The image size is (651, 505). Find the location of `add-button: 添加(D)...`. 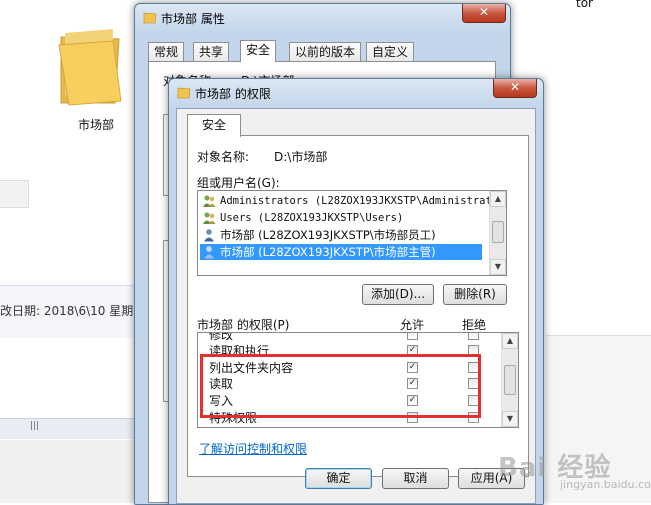

add-button: 添加(D)... is located at coordinates (398, 294).